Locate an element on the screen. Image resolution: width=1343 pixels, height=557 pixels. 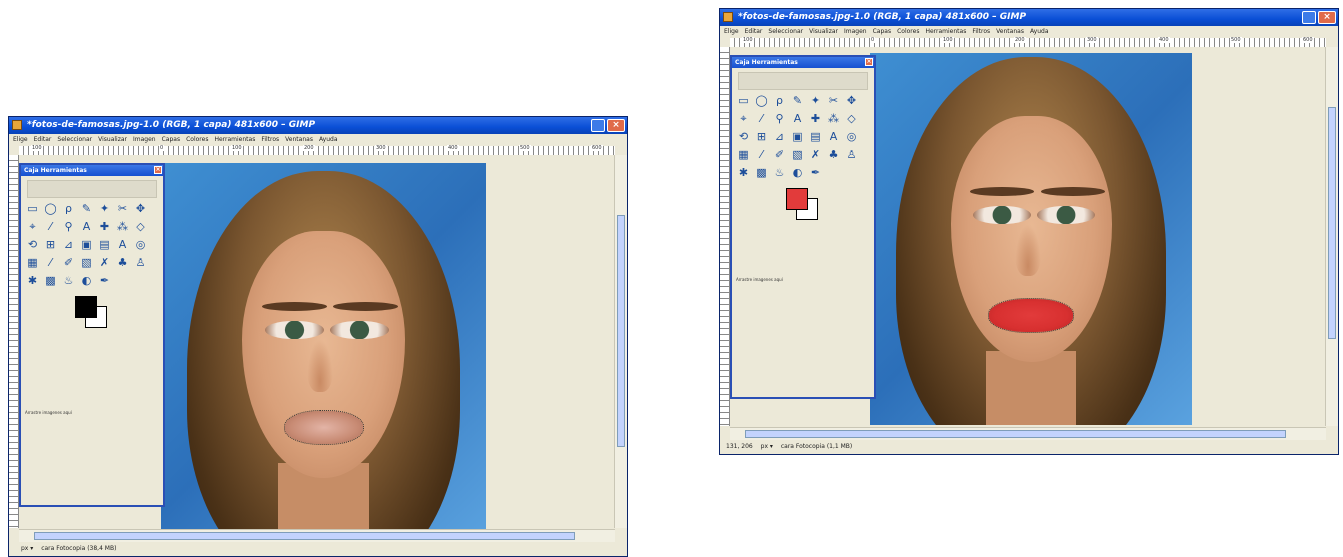
crop-icon: ◇ is located at coordinates (851, 118).